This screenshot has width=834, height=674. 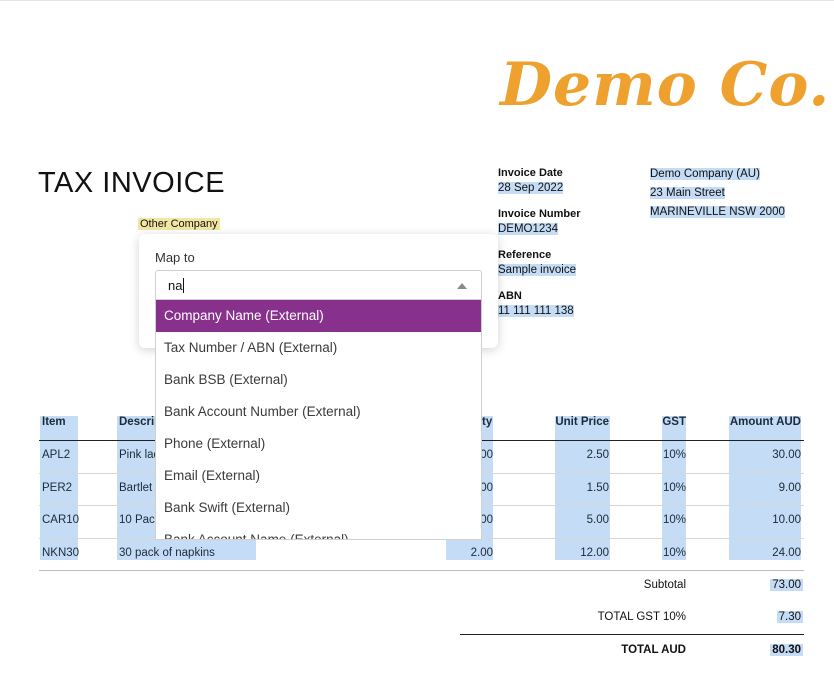 I want to click on abn-value: 11 111 111 138, so click(x=536, y=311).